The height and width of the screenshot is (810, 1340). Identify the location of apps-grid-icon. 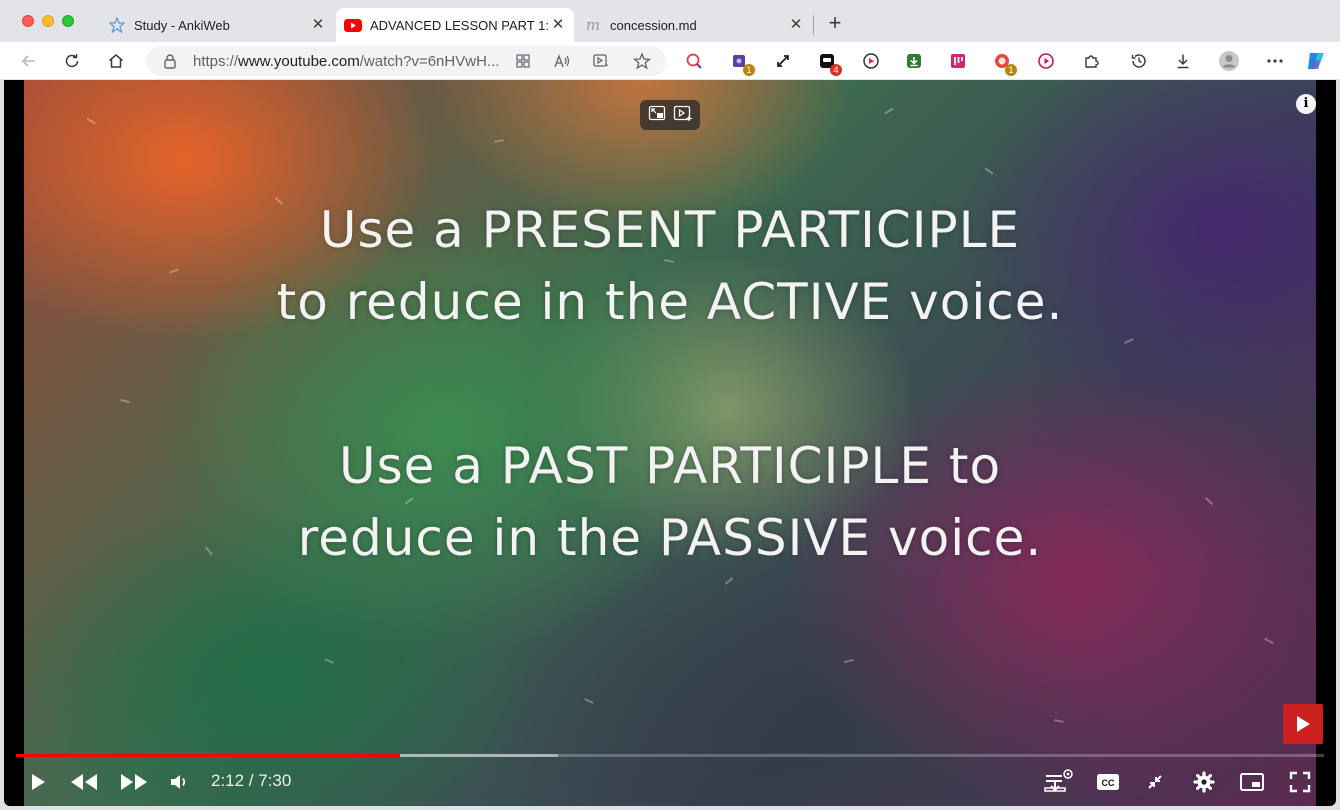
(523, 61).